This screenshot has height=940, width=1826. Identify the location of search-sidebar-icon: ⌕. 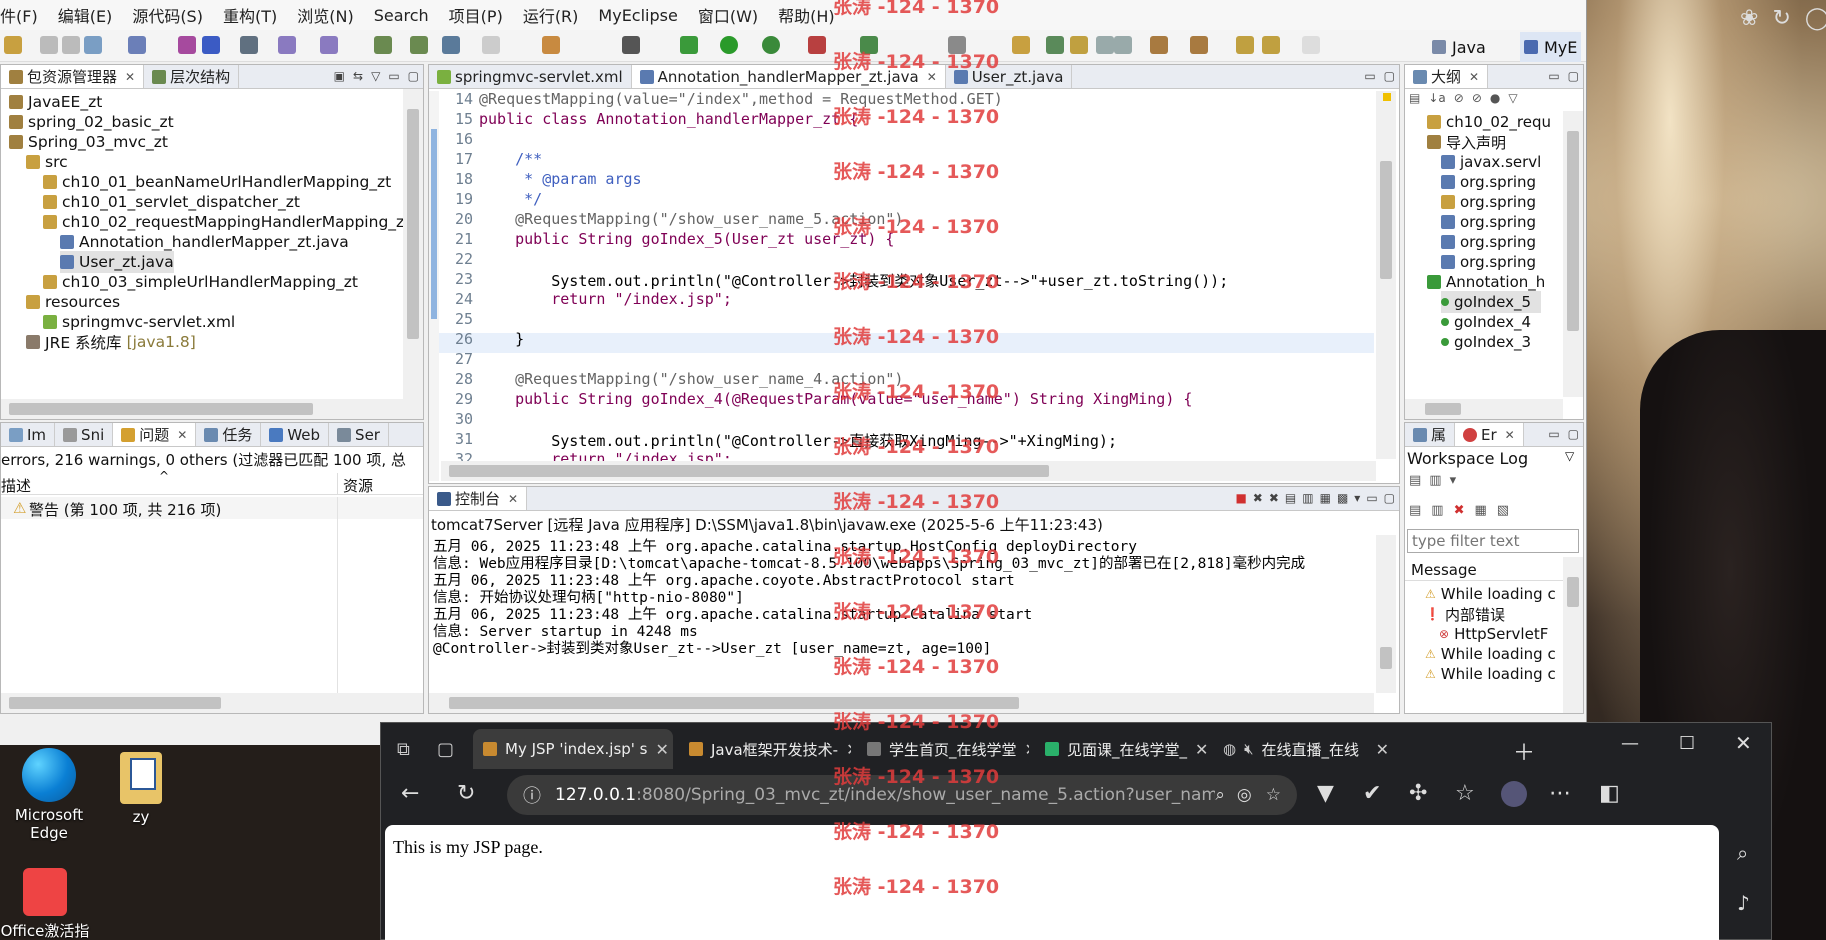
(1742, 853).